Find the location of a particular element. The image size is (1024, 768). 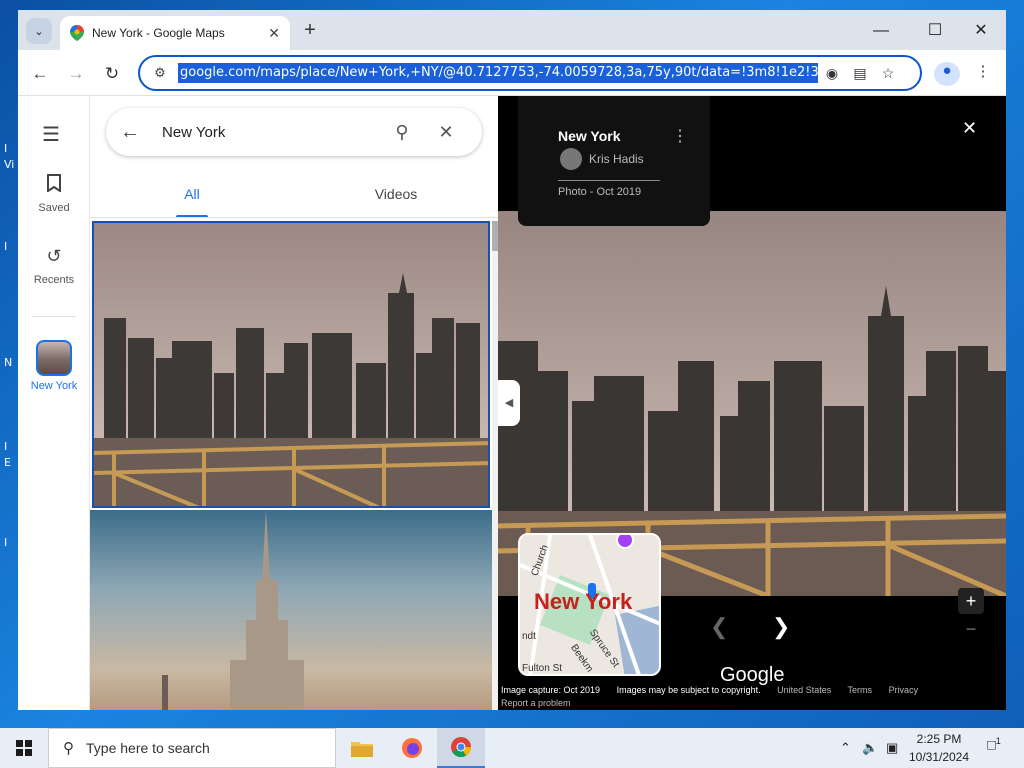

privacy-link: Privacy is located at coordinates (904, 690).